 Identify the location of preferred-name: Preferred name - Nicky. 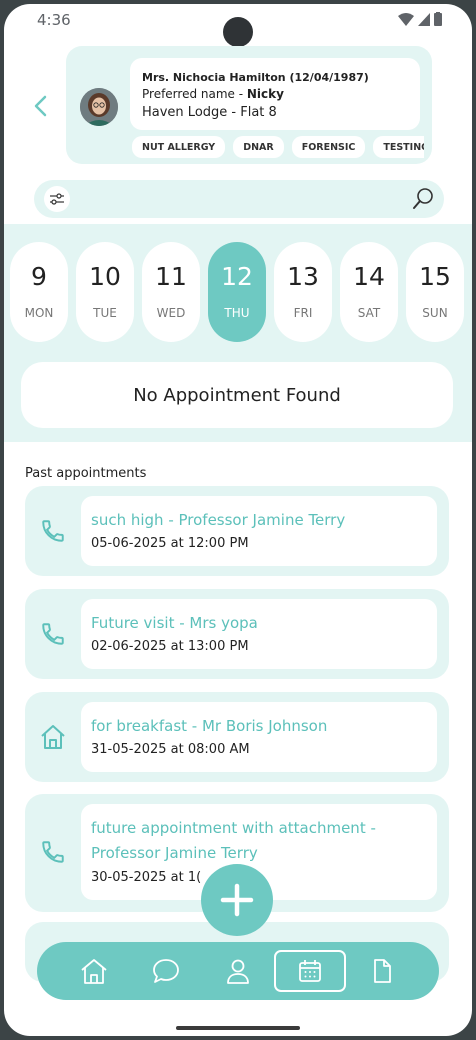
(213, 94).